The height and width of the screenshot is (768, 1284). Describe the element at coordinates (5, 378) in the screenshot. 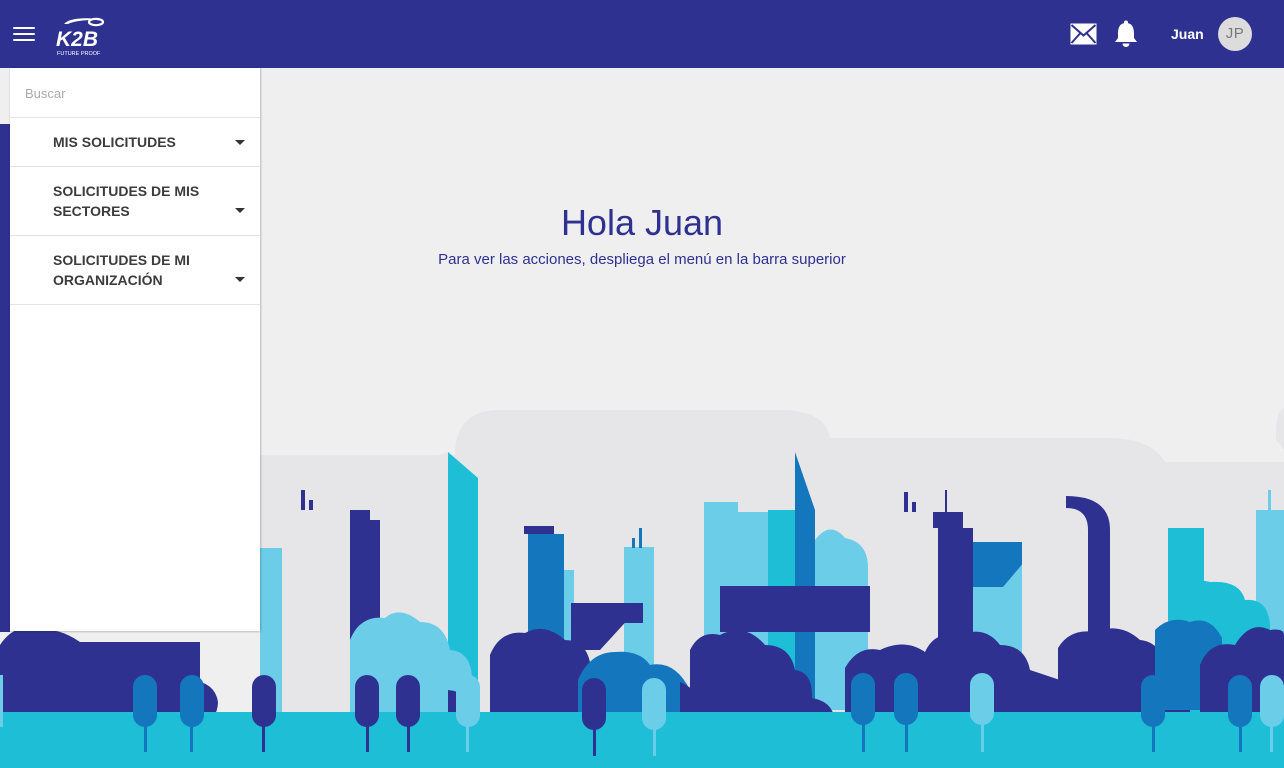

I see `background-panel-edge` at that location.